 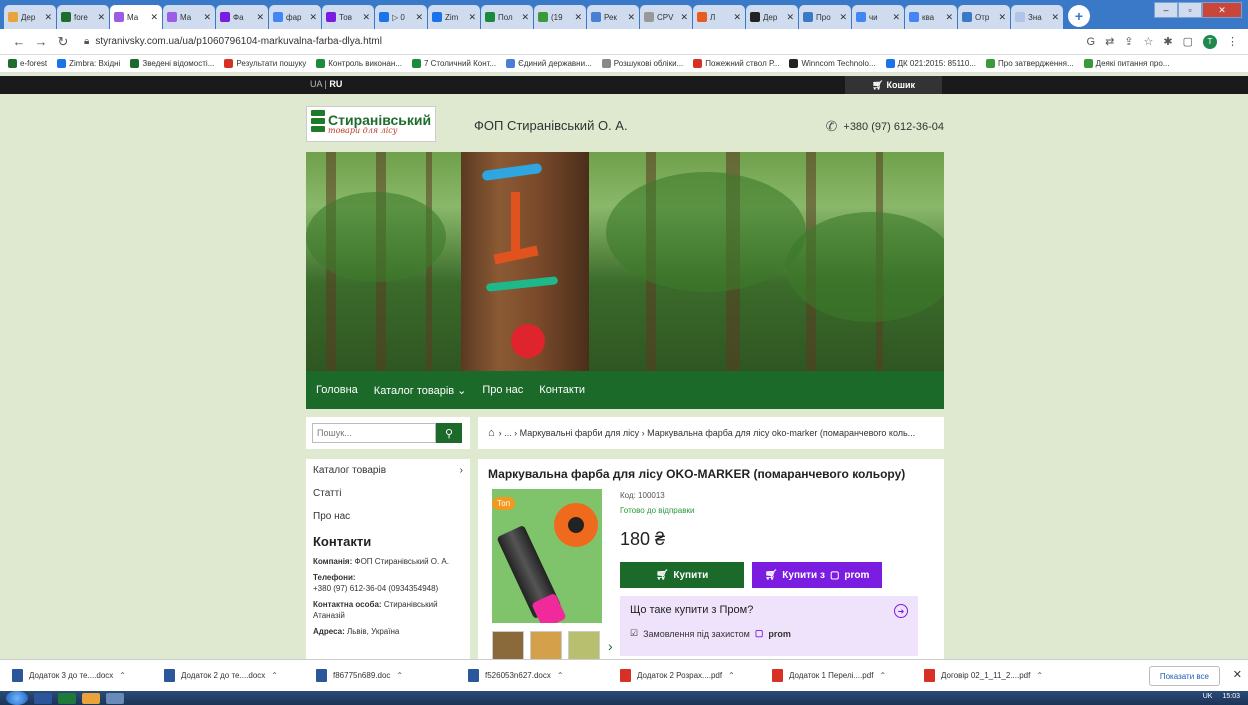 What do you see at coordinates (41, 41) in the screenshot?
I see `forward-icon: →` at bounding box center [41, 41].